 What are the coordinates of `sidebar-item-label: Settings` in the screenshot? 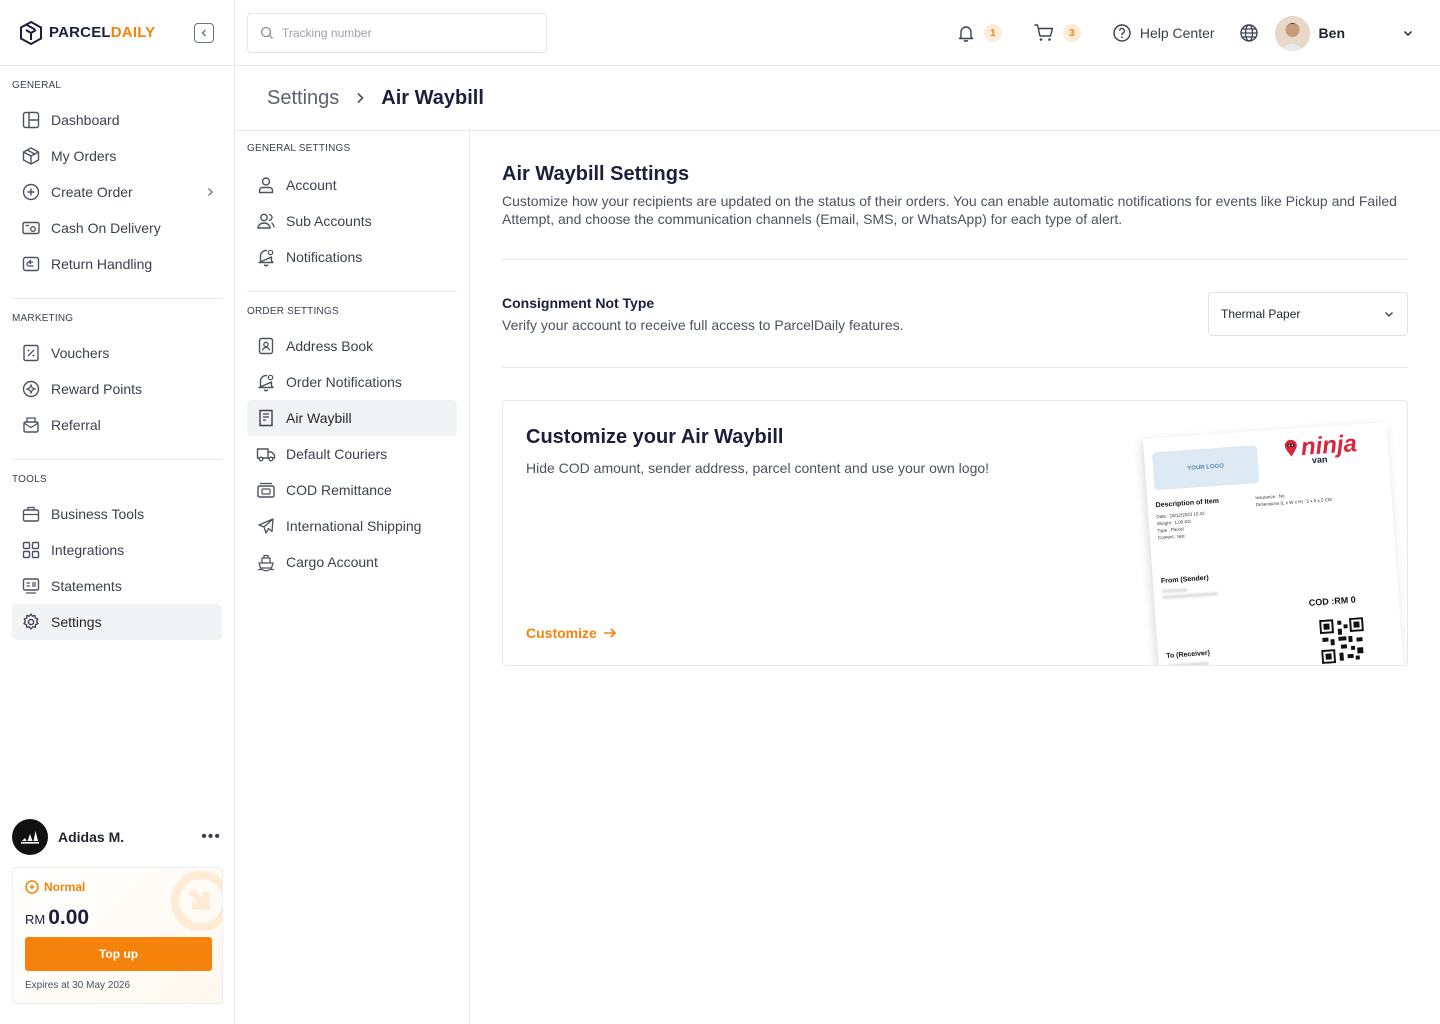 It's located at (76, 622).